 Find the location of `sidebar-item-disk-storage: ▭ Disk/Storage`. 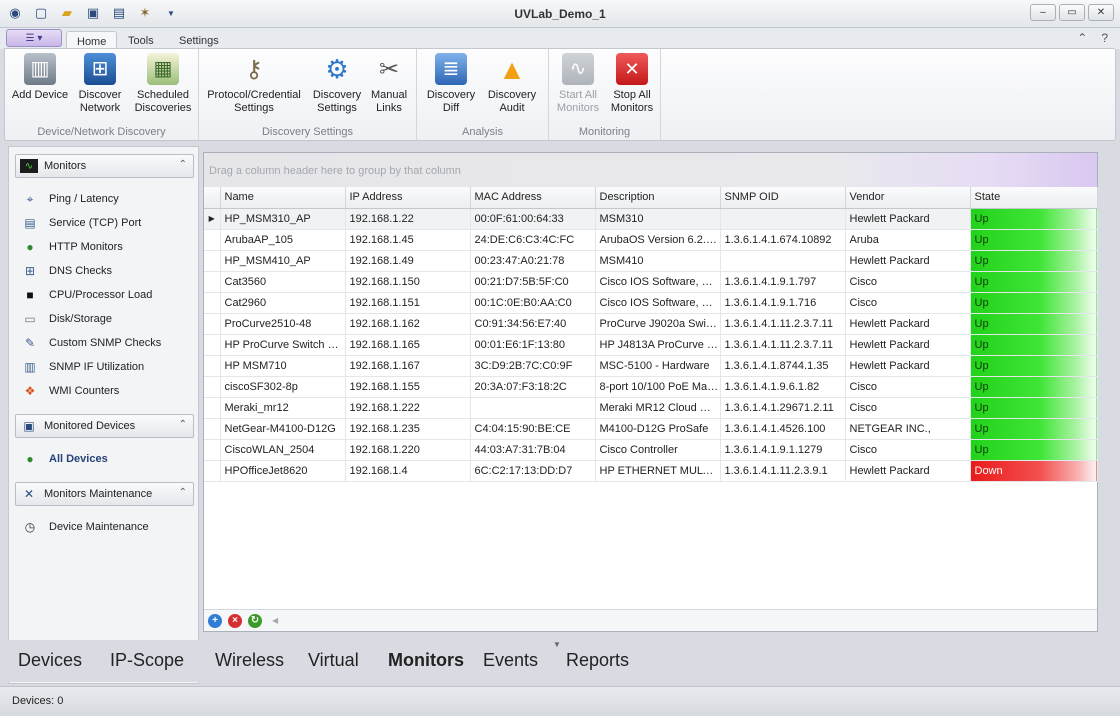

sidebar-item-disk-storage: ▭ Disk/Storage is located at coordinates (66, 319).